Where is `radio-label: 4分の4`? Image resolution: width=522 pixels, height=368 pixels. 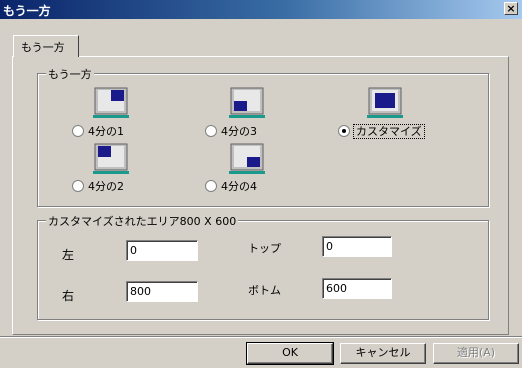 radio-label: 4分の4 is located at coordinates (239, 186).